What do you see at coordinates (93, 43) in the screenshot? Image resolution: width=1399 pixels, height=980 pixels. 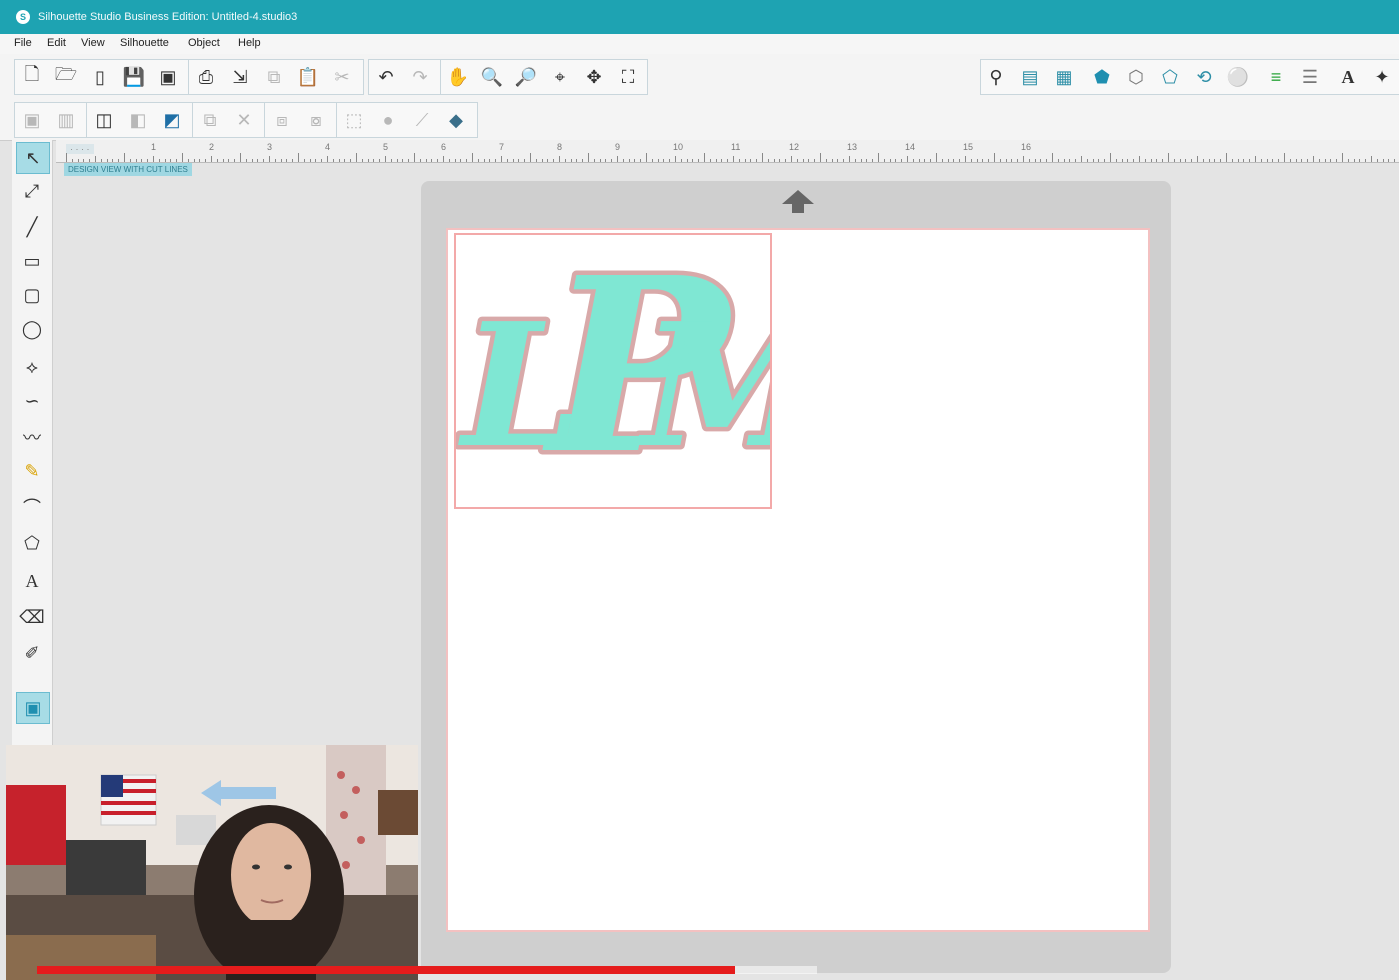 I see `menu-view: View` at bounding box center [93, 43].